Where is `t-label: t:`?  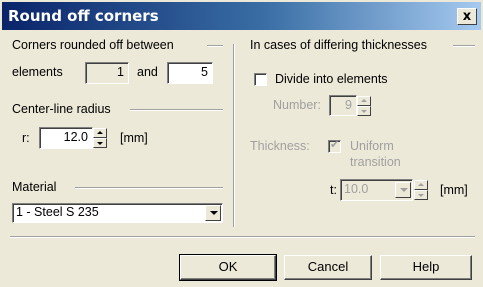 t-label: t: is located at coordinates (333, 190).